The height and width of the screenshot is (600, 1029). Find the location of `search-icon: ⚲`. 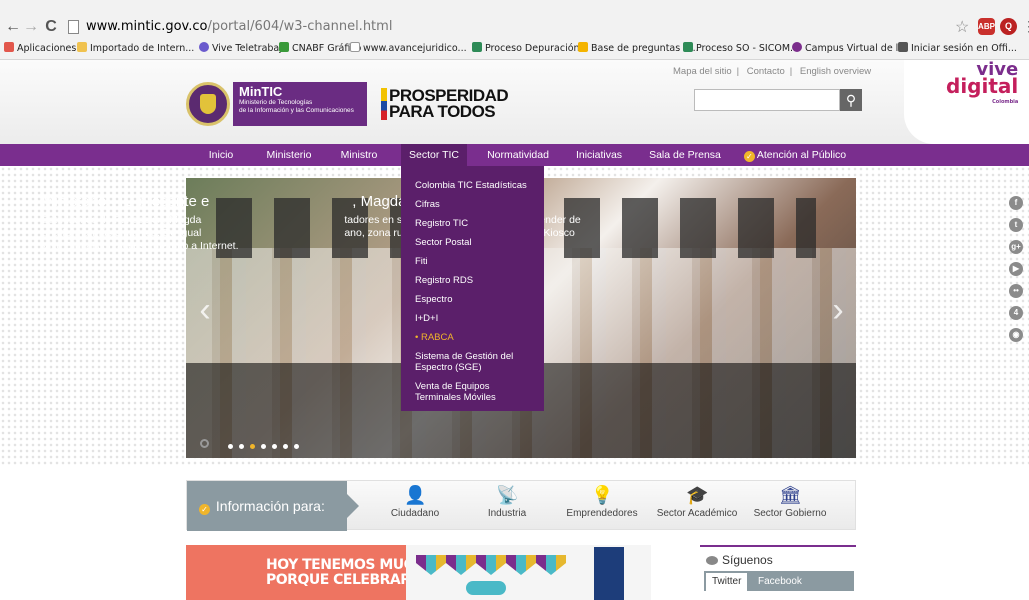

search-icon: ⚲ is located at coordinates (851, 100).